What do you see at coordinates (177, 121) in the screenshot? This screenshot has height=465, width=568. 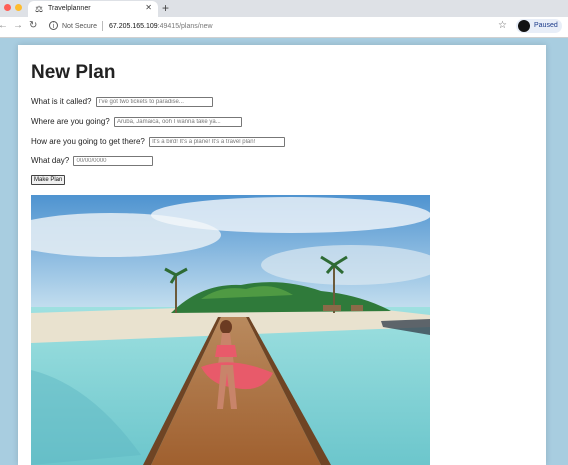 I see `destination-input` at bounding box center [177, 121].